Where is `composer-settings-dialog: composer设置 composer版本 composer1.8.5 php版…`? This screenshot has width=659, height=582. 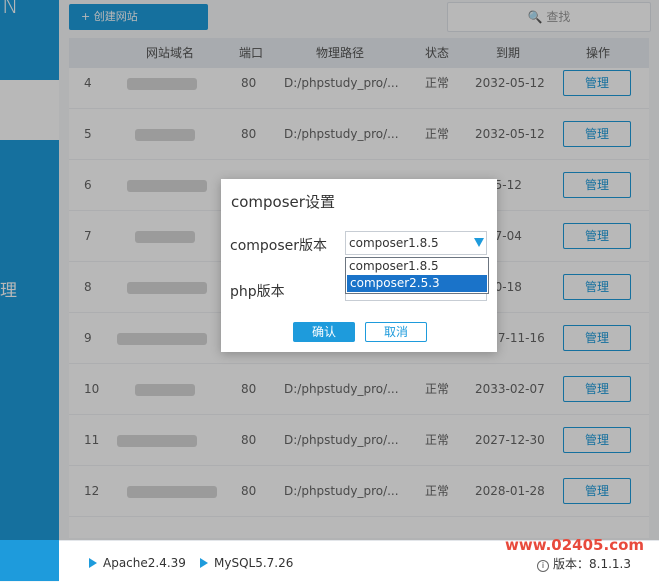 composer-settings-dialog: composer设置 composer版本 composer1.8.5 php版… is located at coordinates (359, 265).